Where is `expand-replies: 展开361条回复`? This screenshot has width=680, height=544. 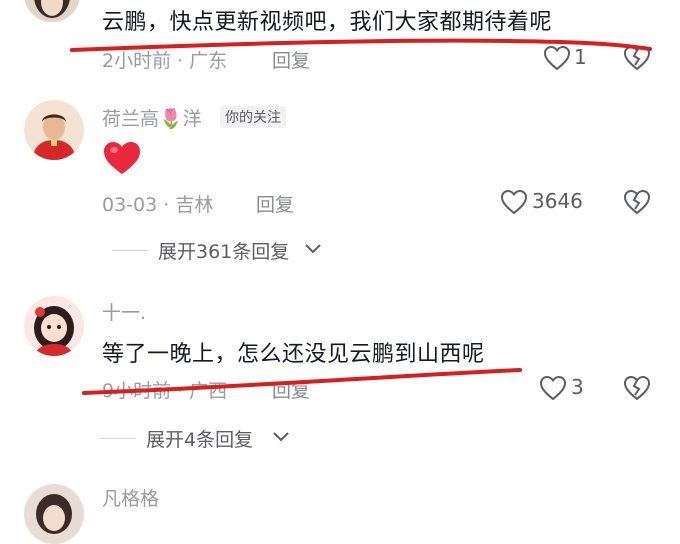
expand-replies: 展开361条回复 is located at coordinates (223, 250).